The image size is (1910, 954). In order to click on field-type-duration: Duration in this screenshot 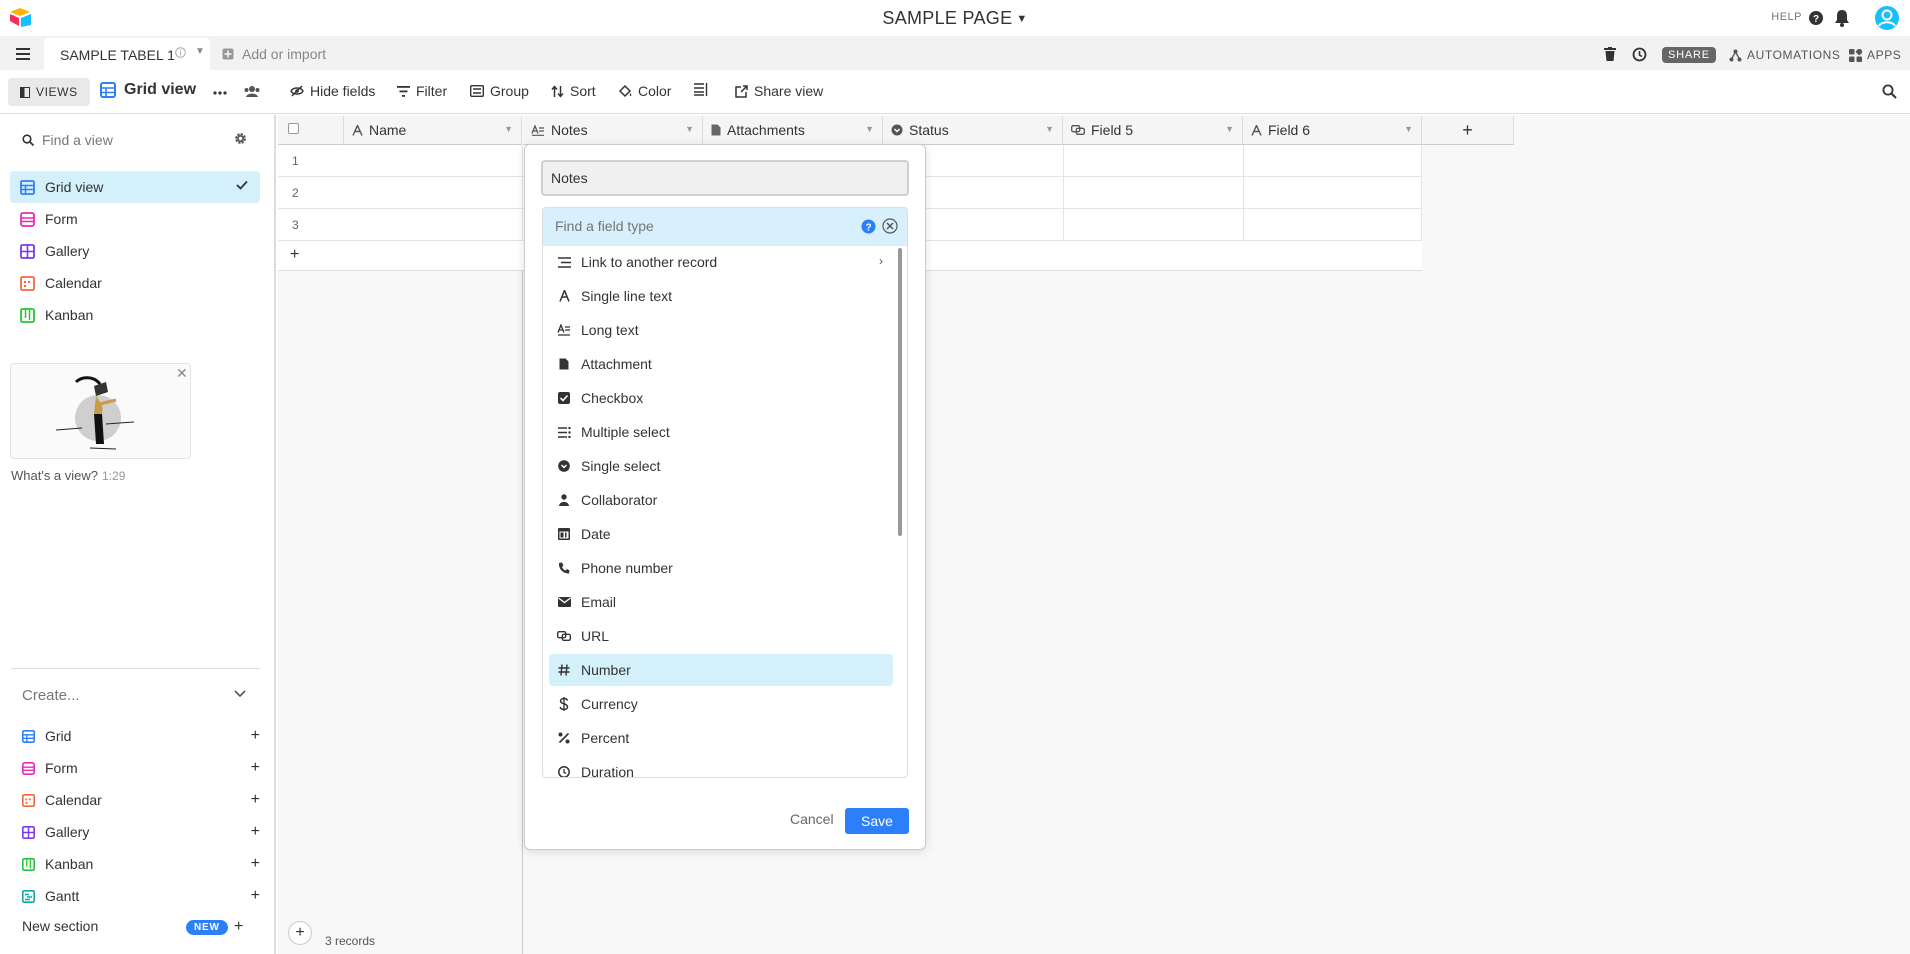, I will do `click(721, 766)`.